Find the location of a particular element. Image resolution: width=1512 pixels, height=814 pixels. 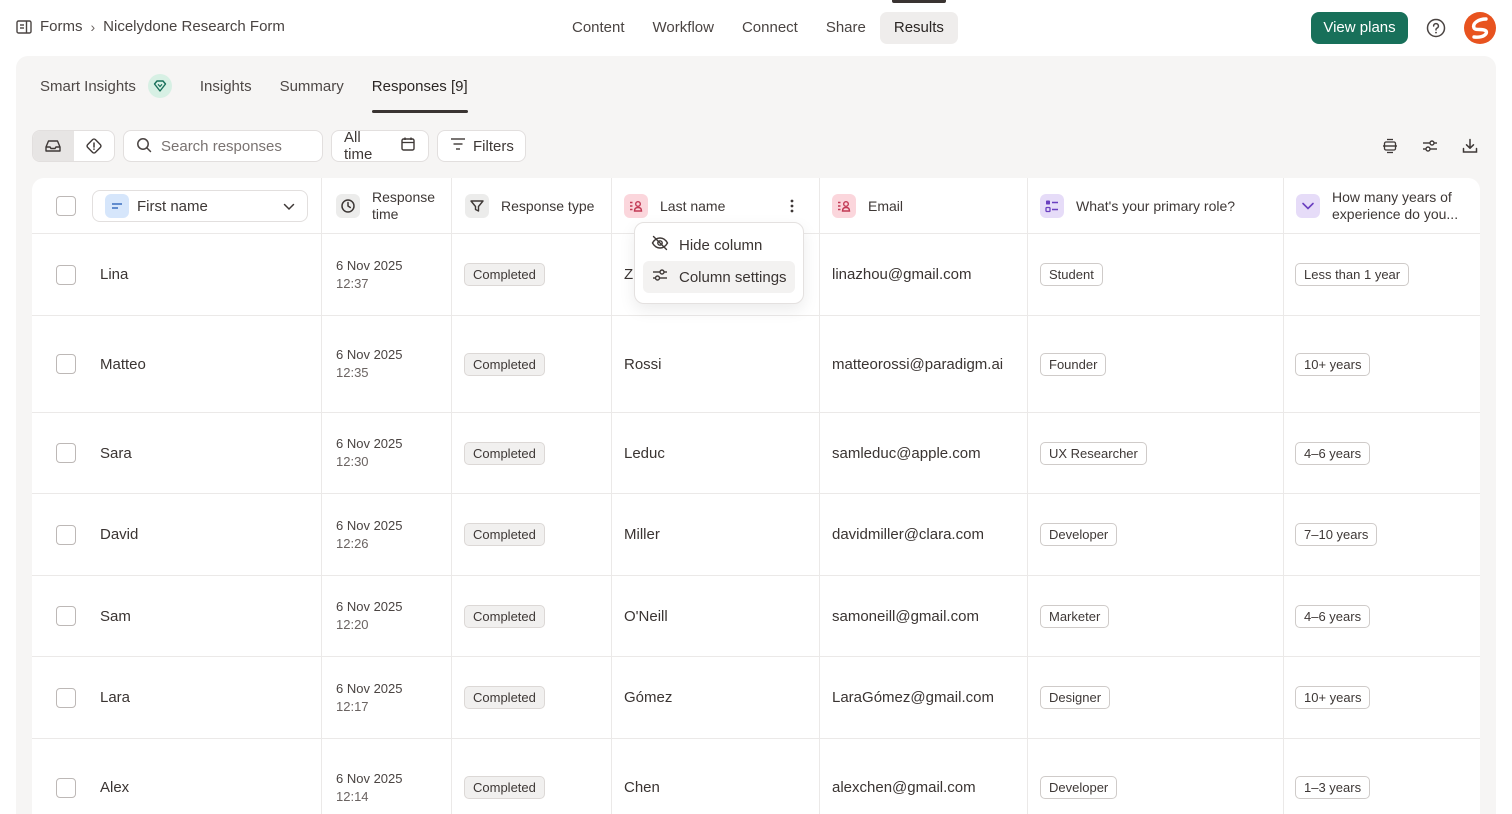

response-hour: 12:30 is located at coordinates (352, 461).